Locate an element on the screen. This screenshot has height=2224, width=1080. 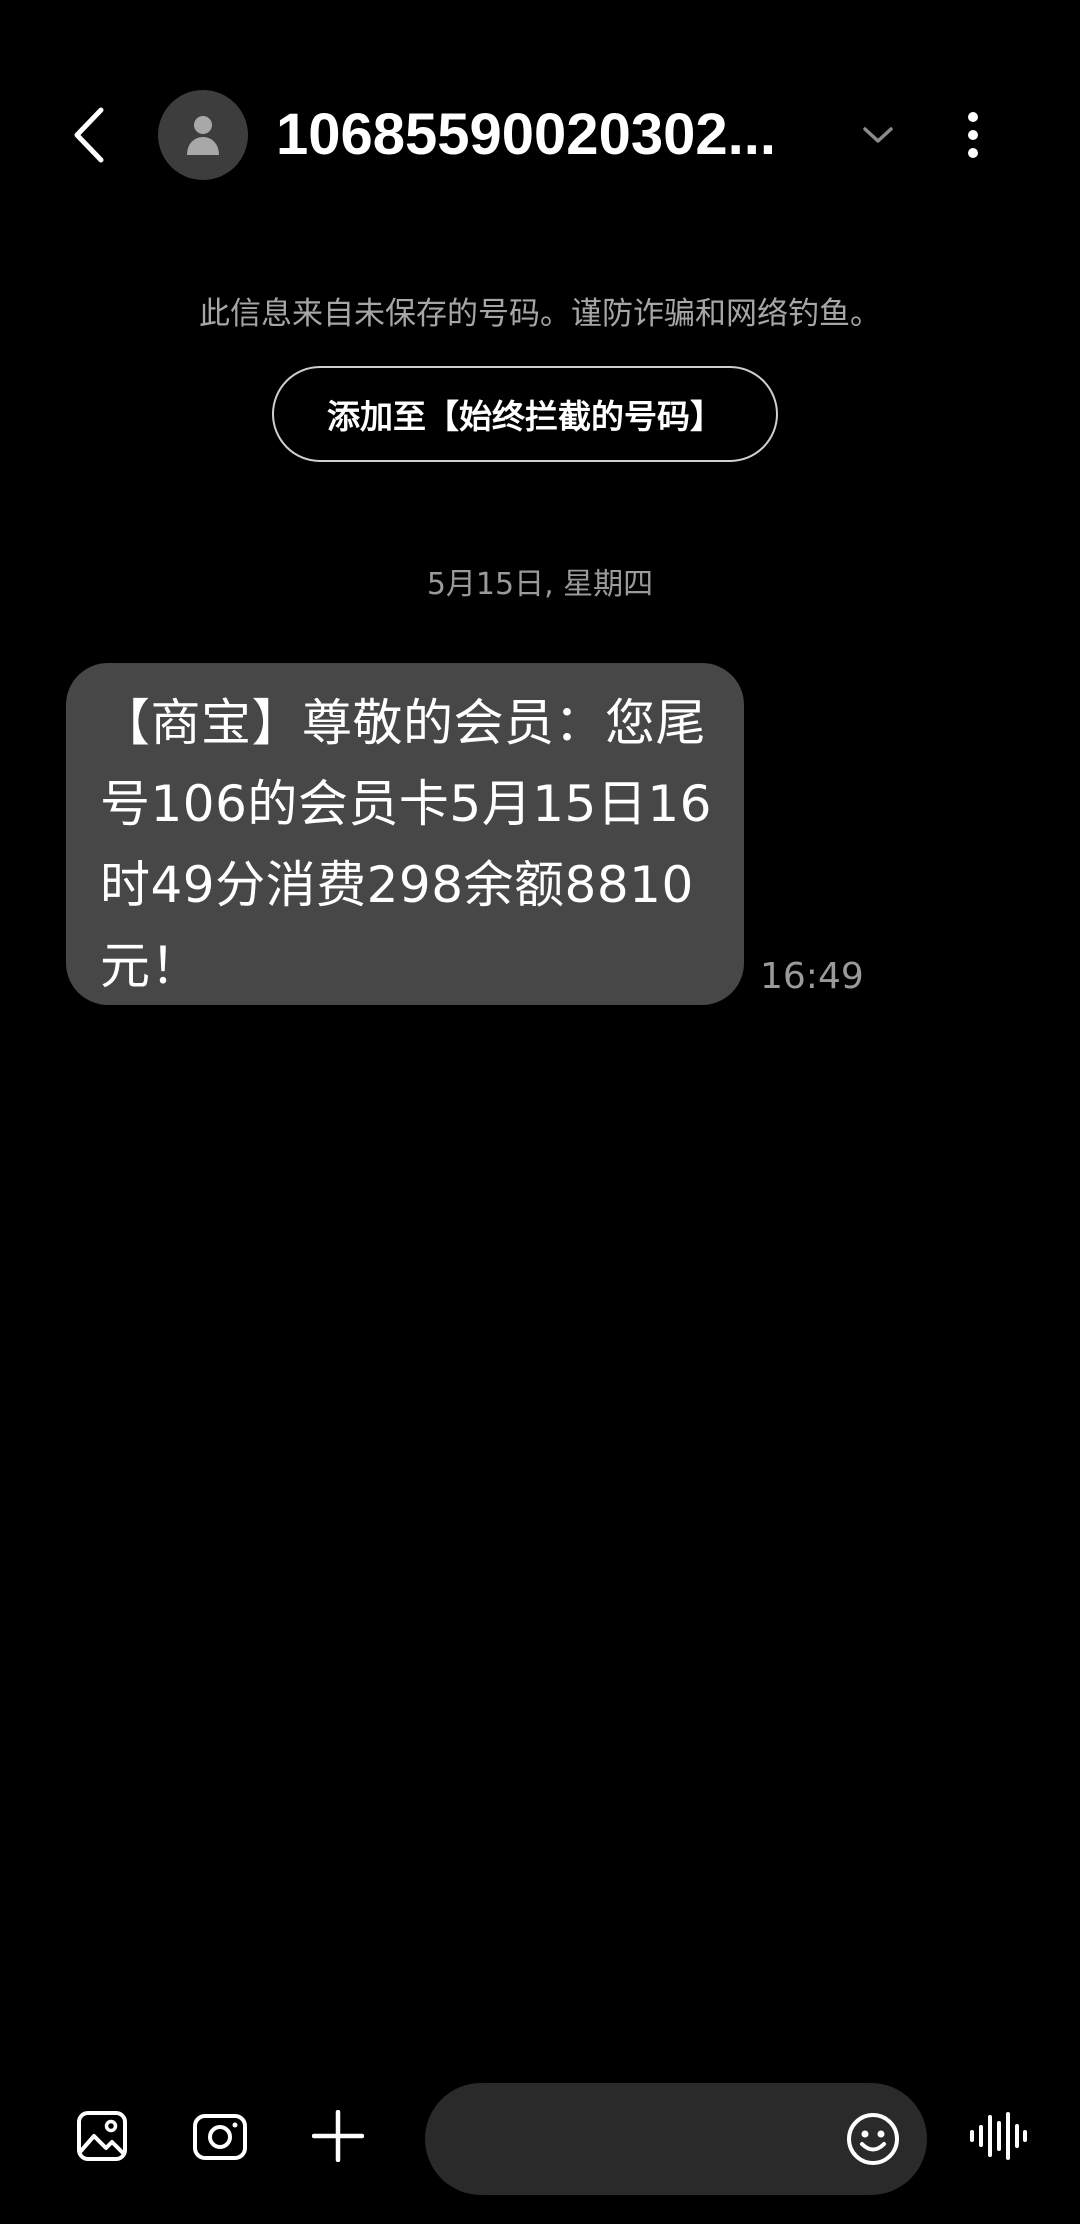
gallery-icon is located at coordinates (102, 2136).